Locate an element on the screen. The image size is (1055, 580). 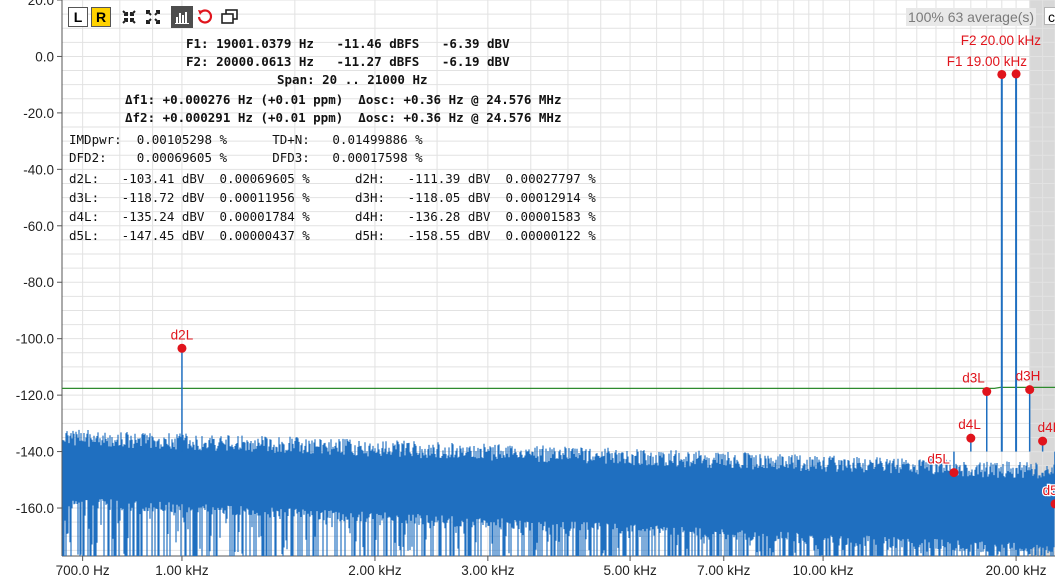
averages-label: 100% 63 average(s) is located at coordinates (971, 17).